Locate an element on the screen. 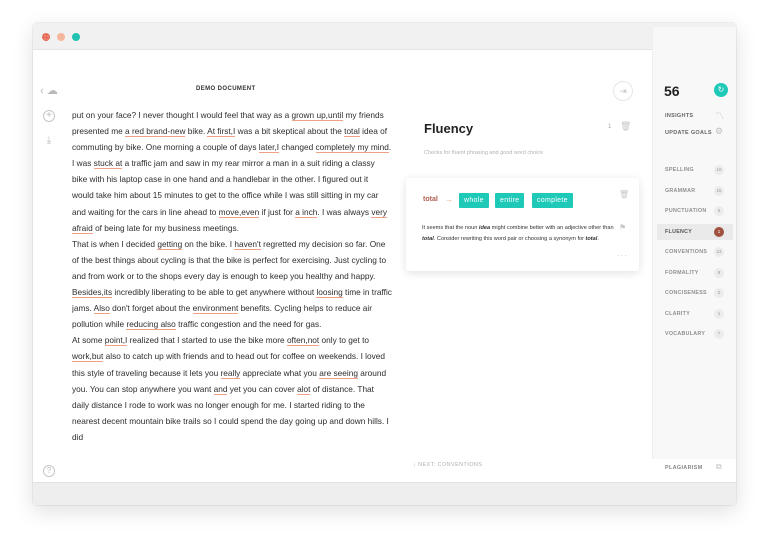  document-text: That is when I decided is located at coordinates (115, 243).